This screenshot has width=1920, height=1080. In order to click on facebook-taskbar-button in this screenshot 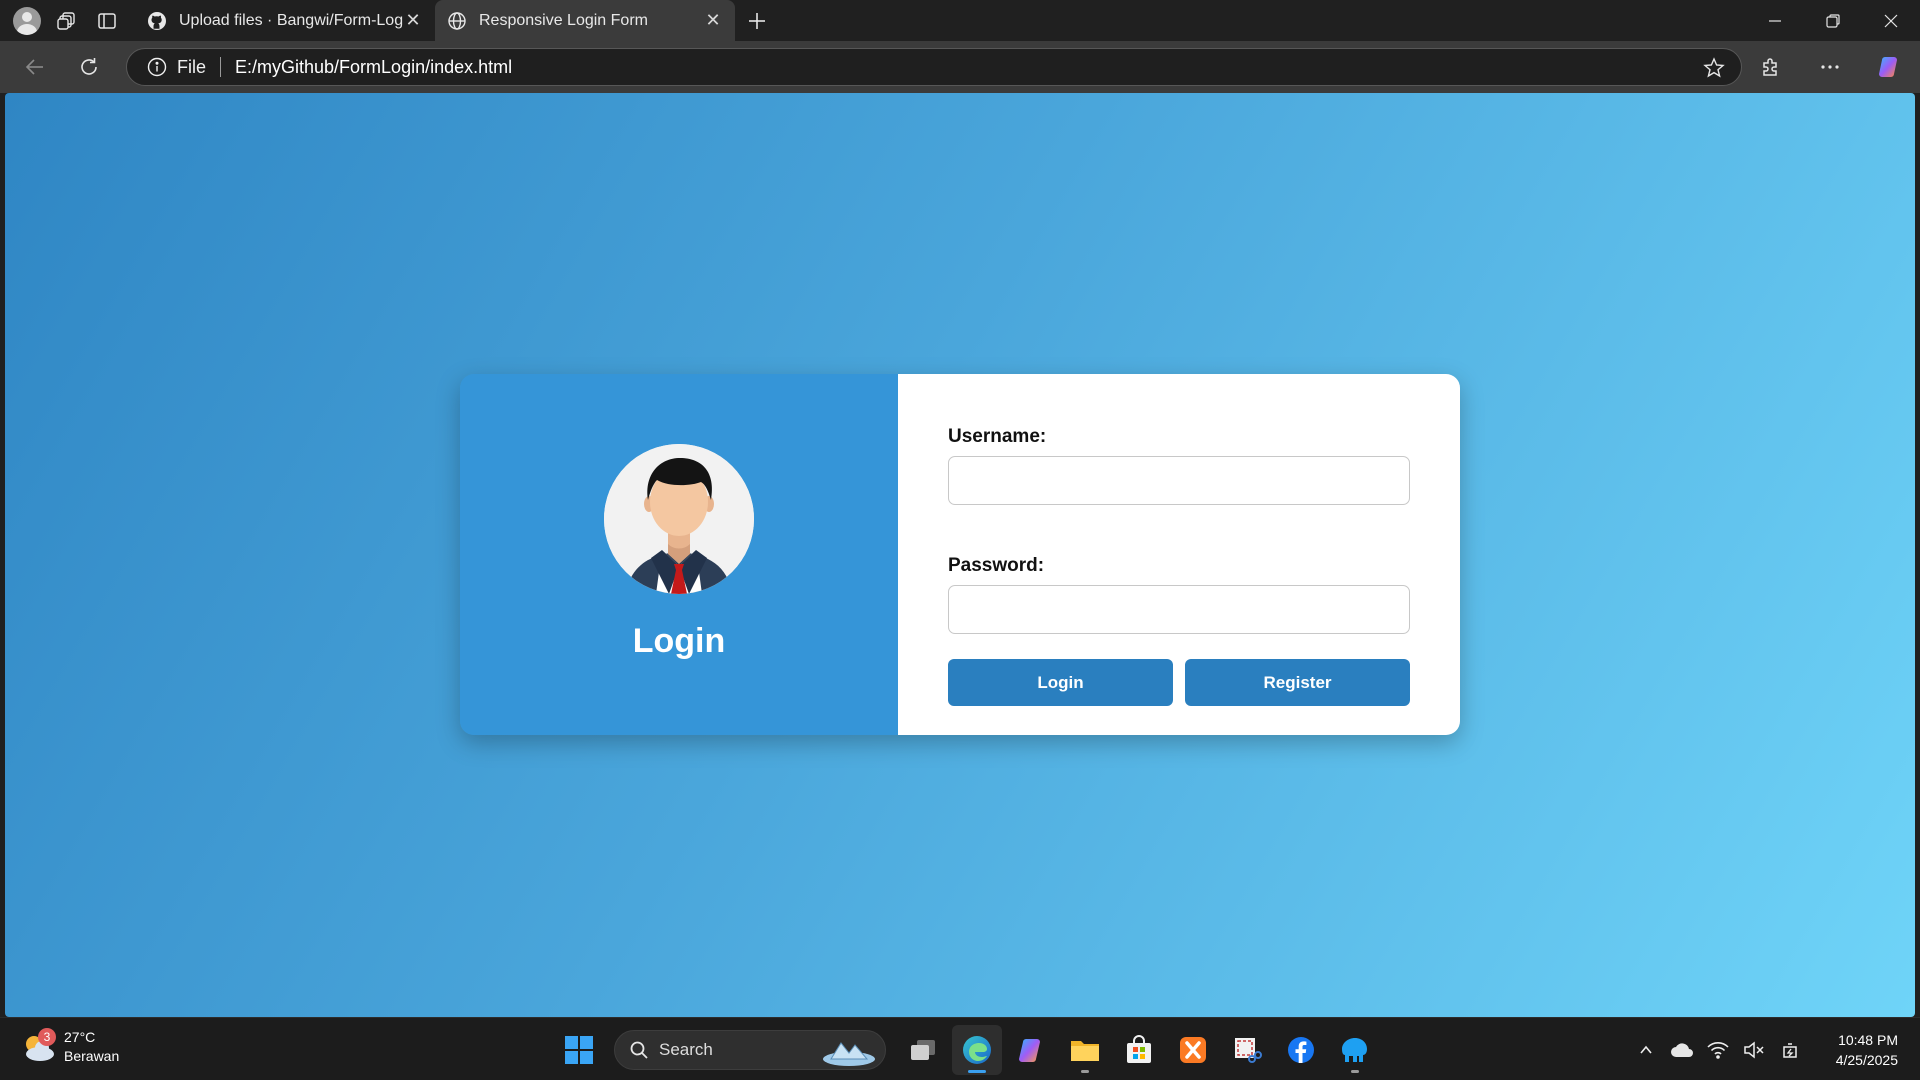, I will do `click(1301, 1050)`.